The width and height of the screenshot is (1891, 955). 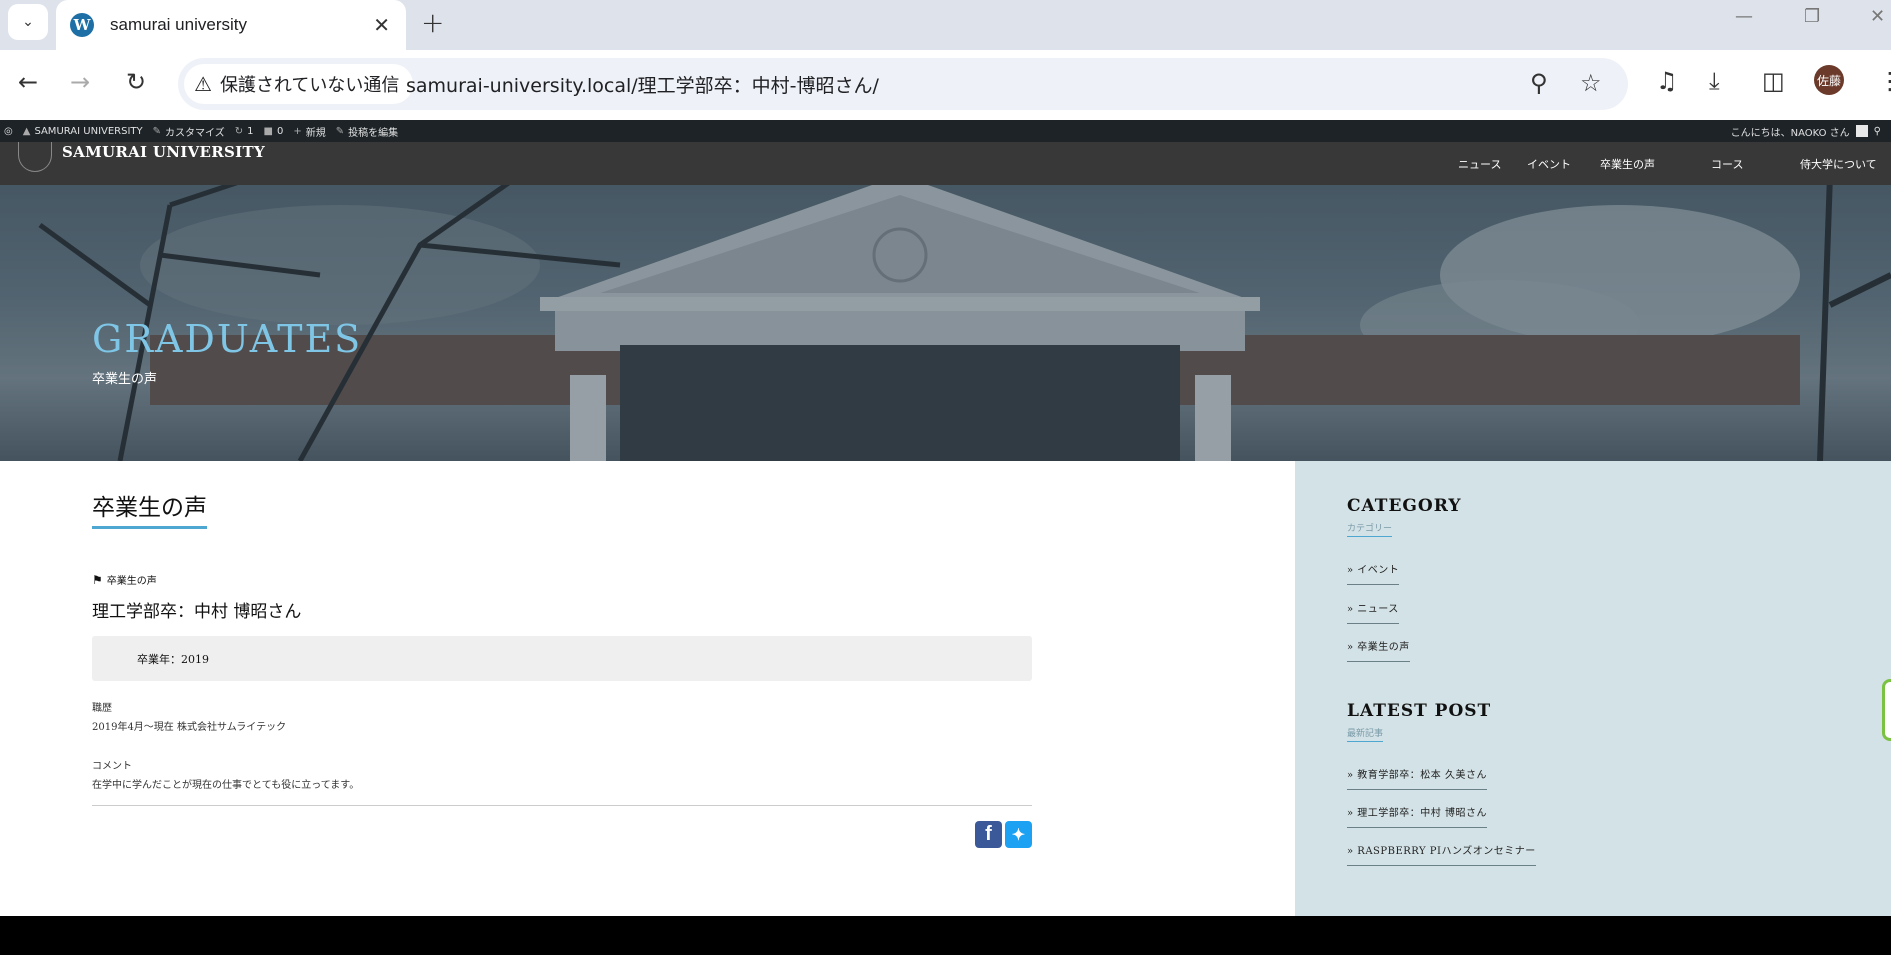 I want to click on new-label: 新規, so click(x=315, y=133).